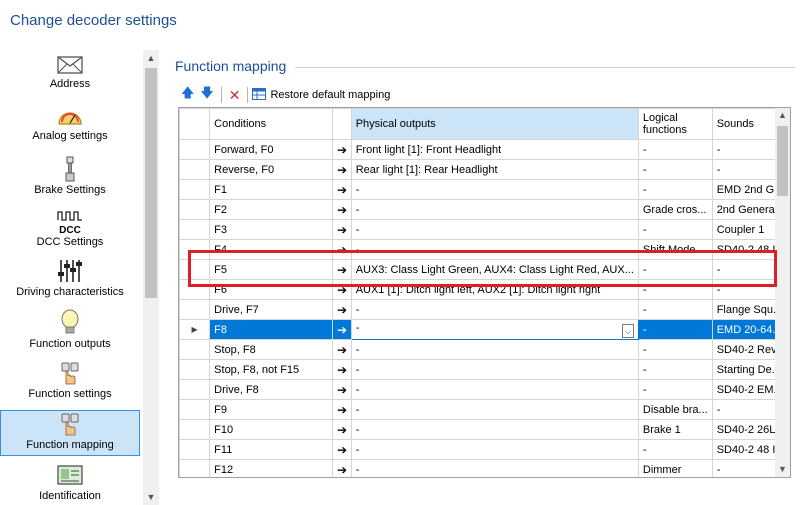 The width and height of the screenshot is (800, 505). I want to click on row-header: ▶, so click(195, 329).